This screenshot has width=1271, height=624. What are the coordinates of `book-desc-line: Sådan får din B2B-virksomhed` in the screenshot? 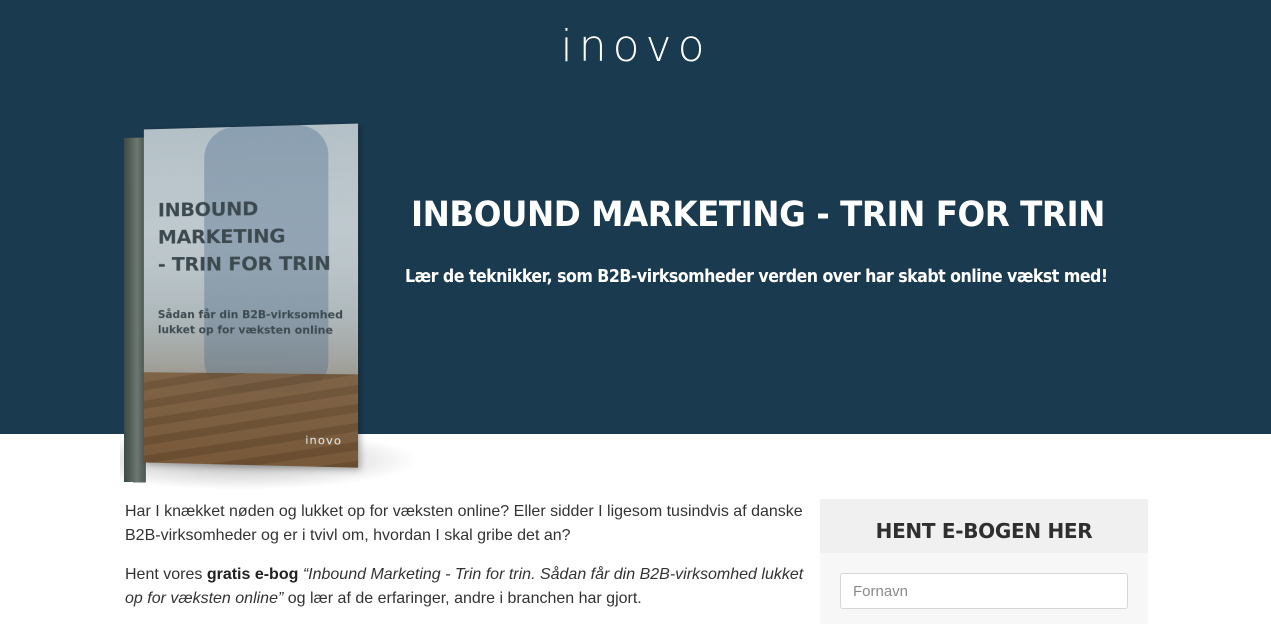 It's located at (250, 315).